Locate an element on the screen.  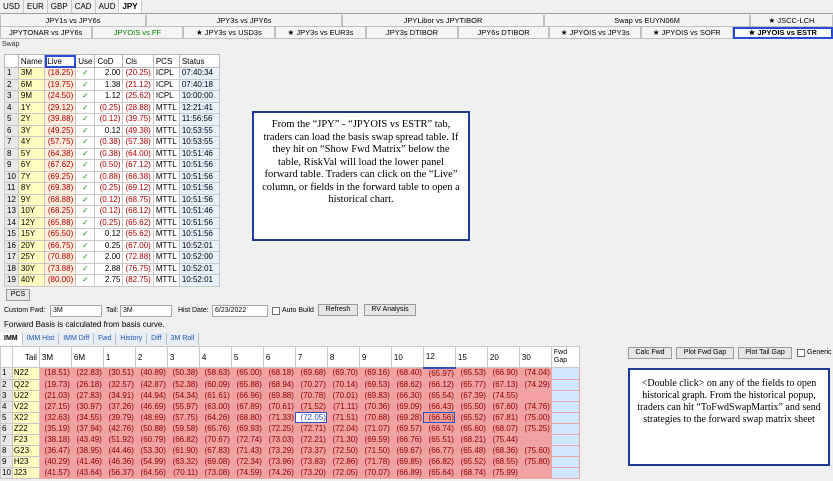
fwd-cell: (74.76) is located at coordinates (535, 406).